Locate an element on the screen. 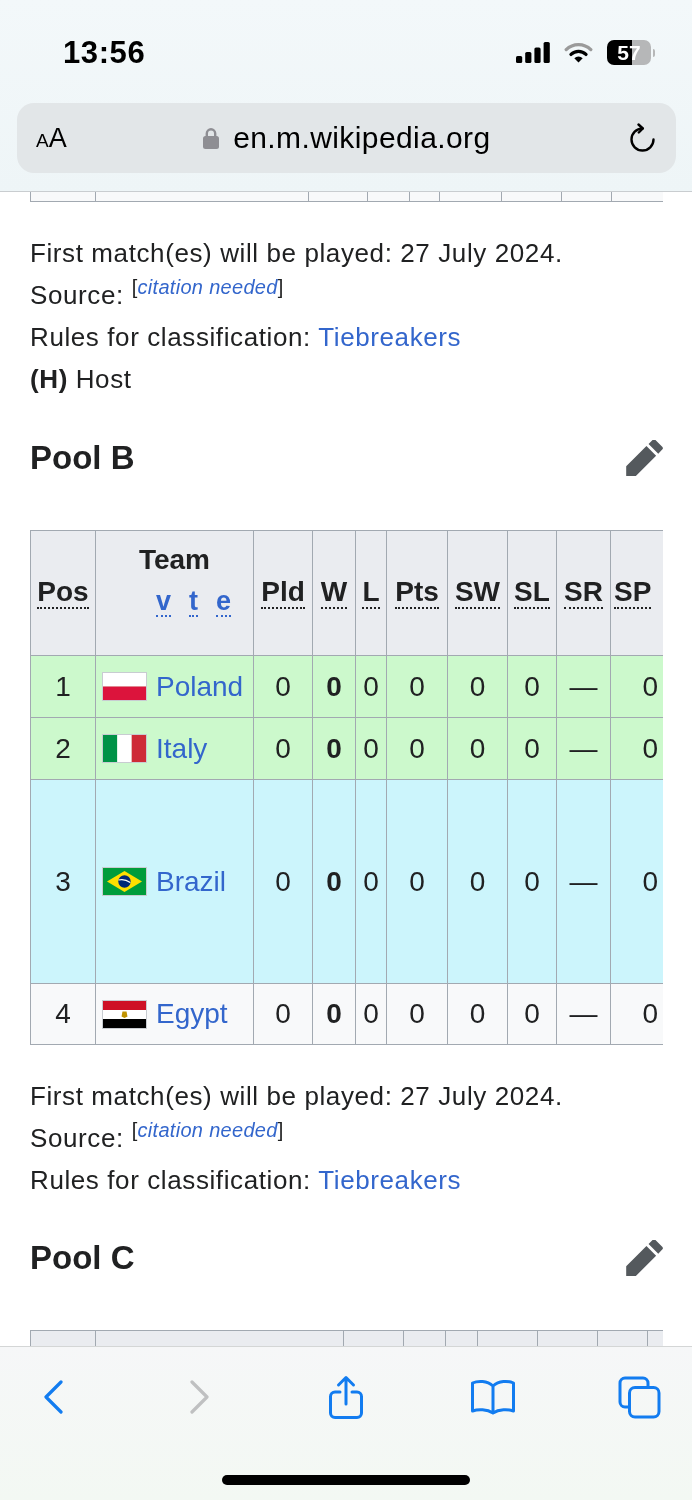 This screenshot has width=692, height=1500. text-size-button: AA is located at coordinates (51, 138).